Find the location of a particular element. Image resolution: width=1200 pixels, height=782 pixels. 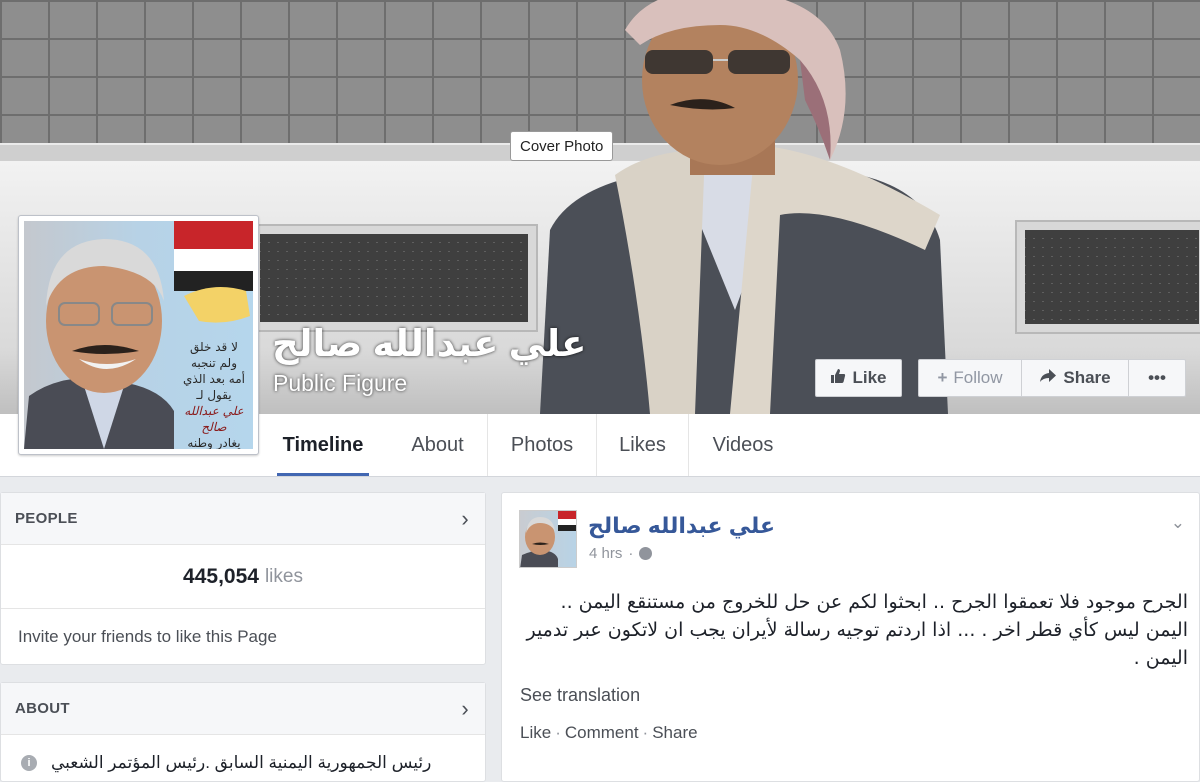

cover-photo-tooltip: Cover Photo is located at coordinates (562, 146).